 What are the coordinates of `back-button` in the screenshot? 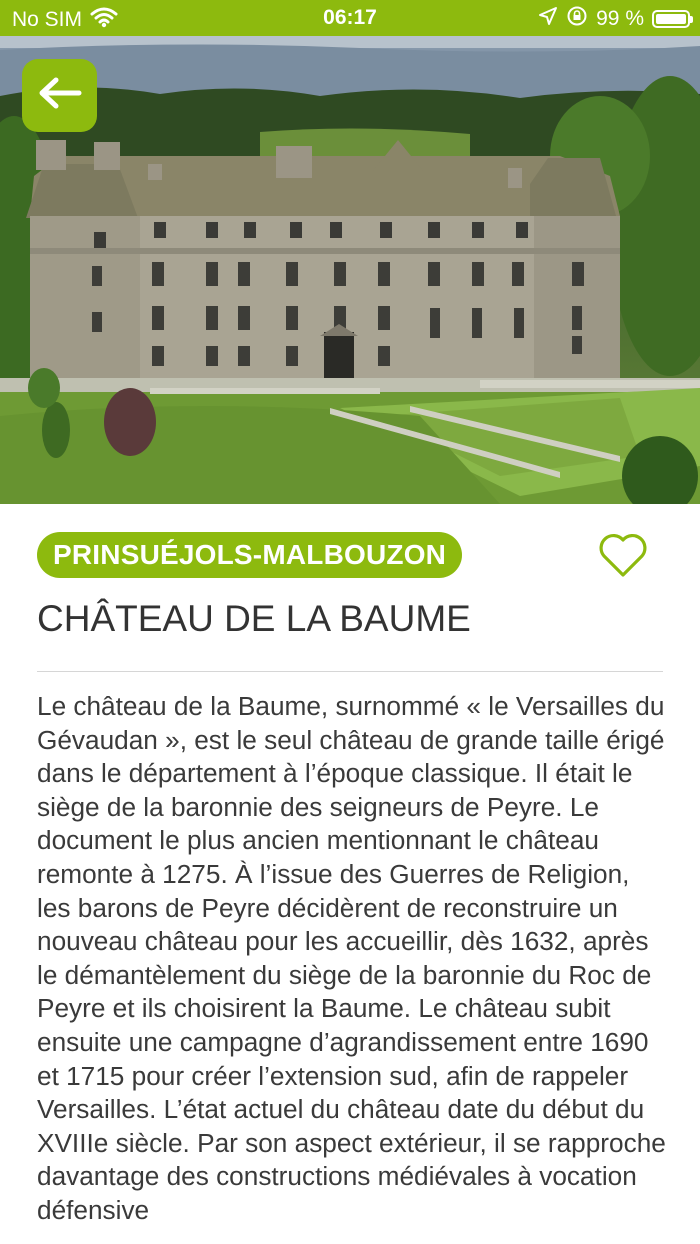 It's located at (59, 95).